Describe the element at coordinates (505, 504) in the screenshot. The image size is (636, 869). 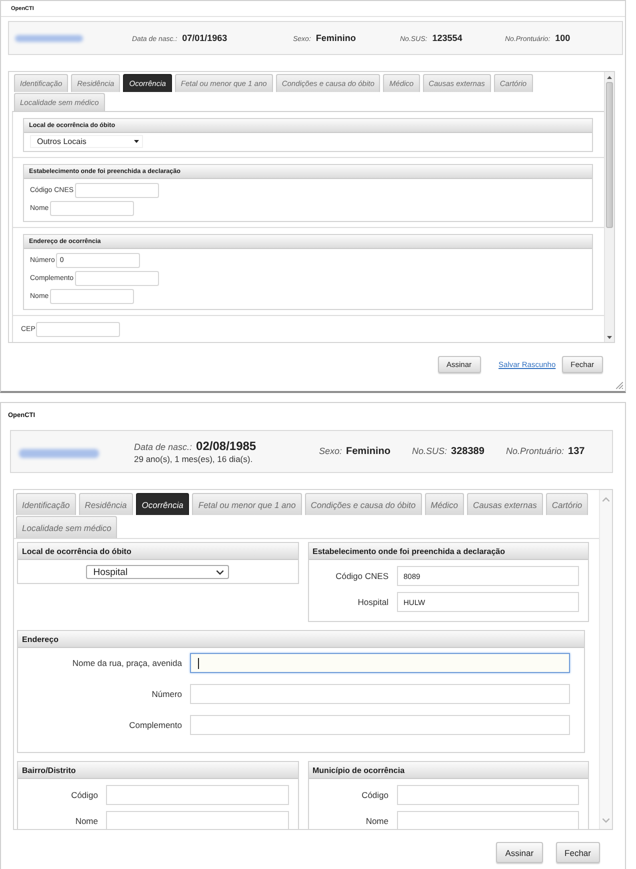
I see `tab: Causas externas` at that location.